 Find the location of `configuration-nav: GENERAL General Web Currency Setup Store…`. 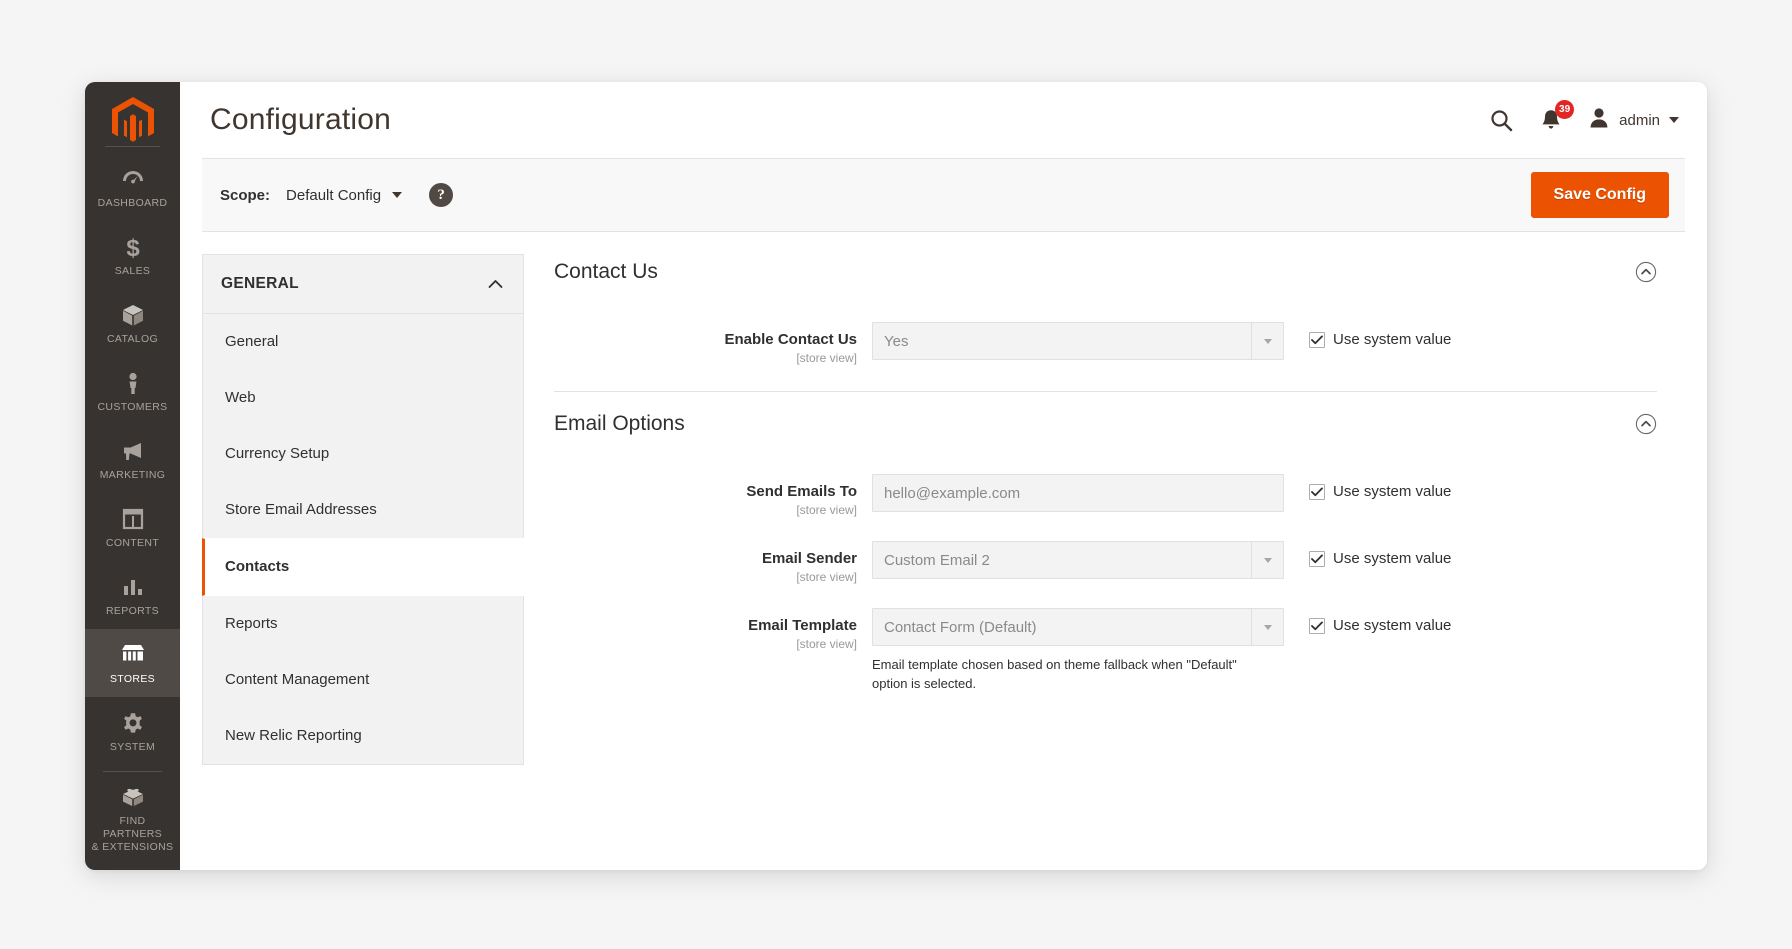

configuration-nav: GENERAL General Web Currency Setup Store… is located at coordinates (369, 562).